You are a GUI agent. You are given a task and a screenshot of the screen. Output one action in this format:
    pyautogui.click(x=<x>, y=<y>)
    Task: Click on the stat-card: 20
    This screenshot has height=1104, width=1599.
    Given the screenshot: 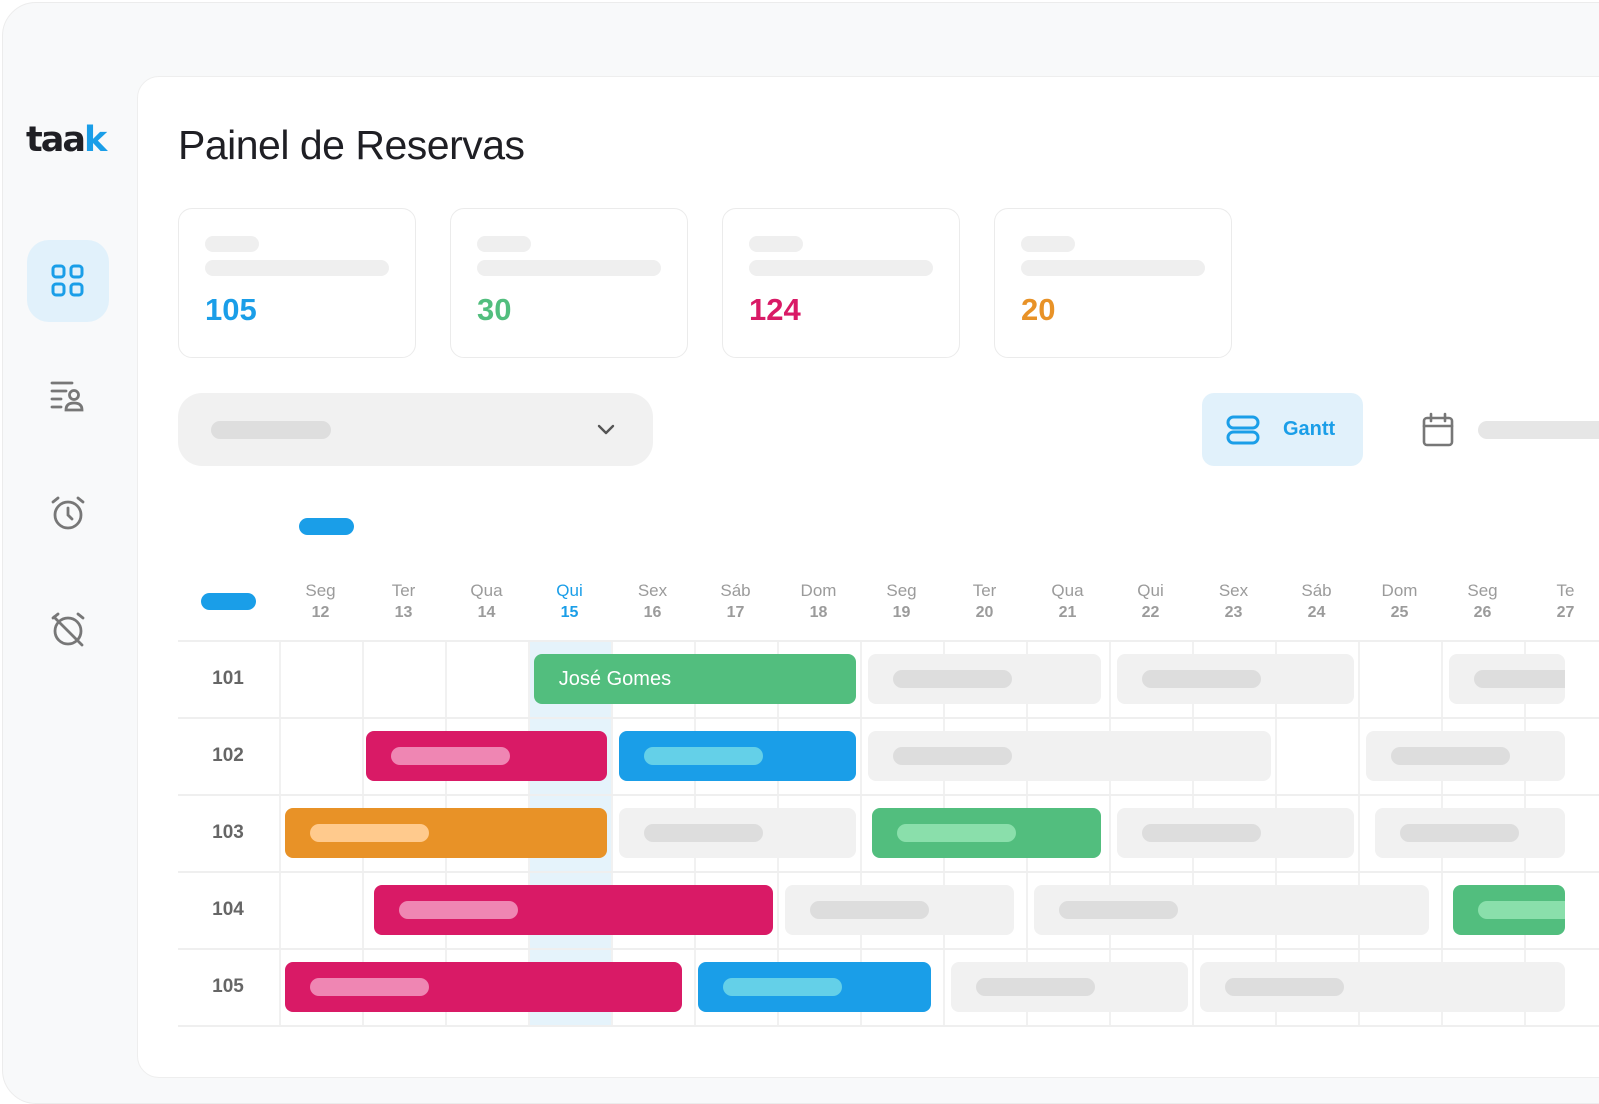 What is the action you would take?
    pyautogui.click(x=1113, y=283)
    